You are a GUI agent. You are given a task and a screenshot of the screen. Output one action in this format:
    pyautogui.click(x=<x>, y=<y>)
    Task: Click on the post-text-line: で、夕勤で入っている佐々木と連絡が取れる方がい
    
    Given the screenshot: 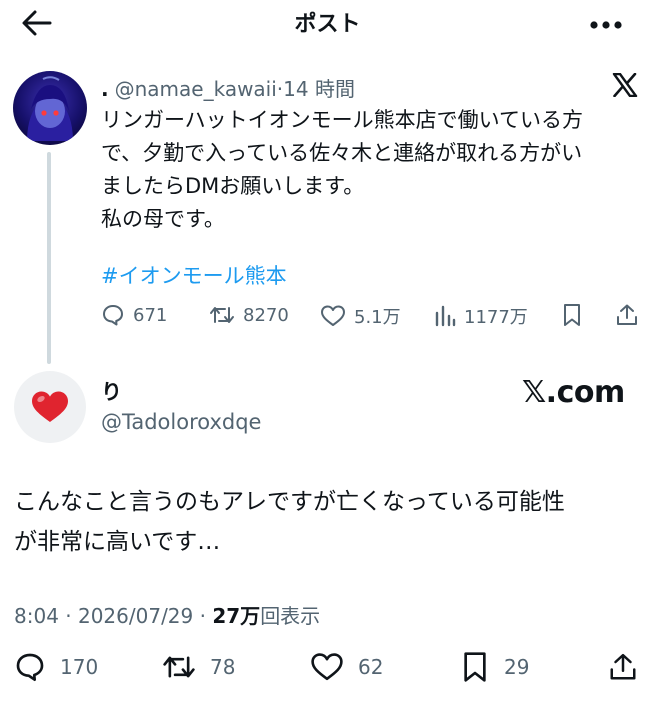 What is the action you would take?
    pyautogui.click(x=342, y=153)
    